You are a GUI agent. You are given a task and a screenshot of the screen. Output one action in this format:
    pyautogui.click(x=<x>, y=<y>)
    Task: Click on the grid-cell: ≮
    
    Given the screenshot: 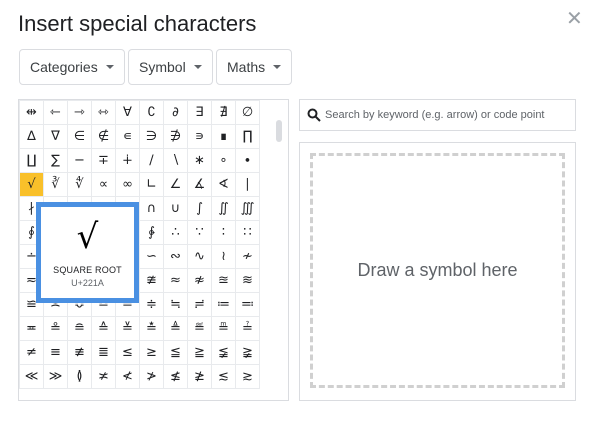 What is the action you would take?
    pyautogui.click(x=127, y=376)
    